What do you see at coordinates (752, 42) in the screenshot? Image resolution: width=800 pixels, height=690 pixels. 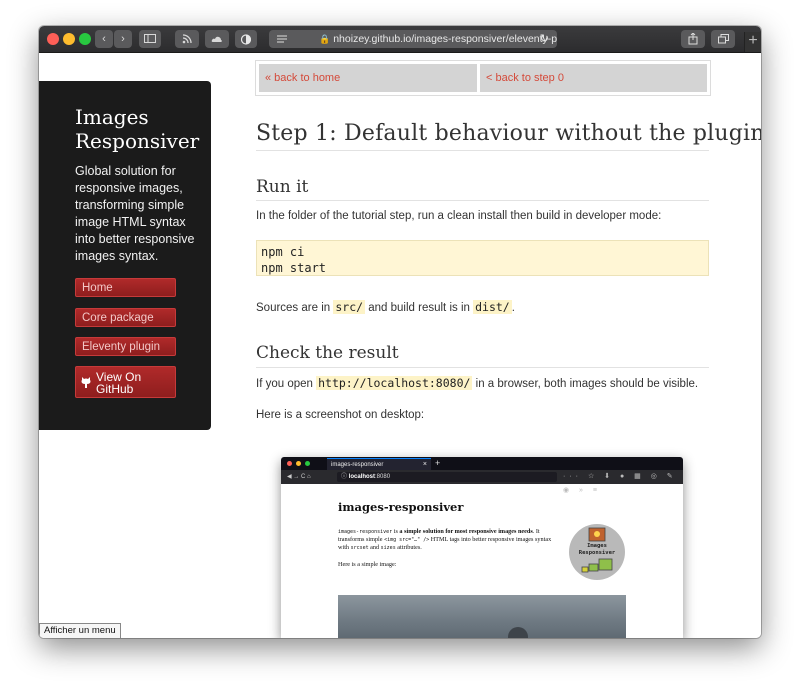 I see `new-tab-button: +` at bounding box center [752, 42].